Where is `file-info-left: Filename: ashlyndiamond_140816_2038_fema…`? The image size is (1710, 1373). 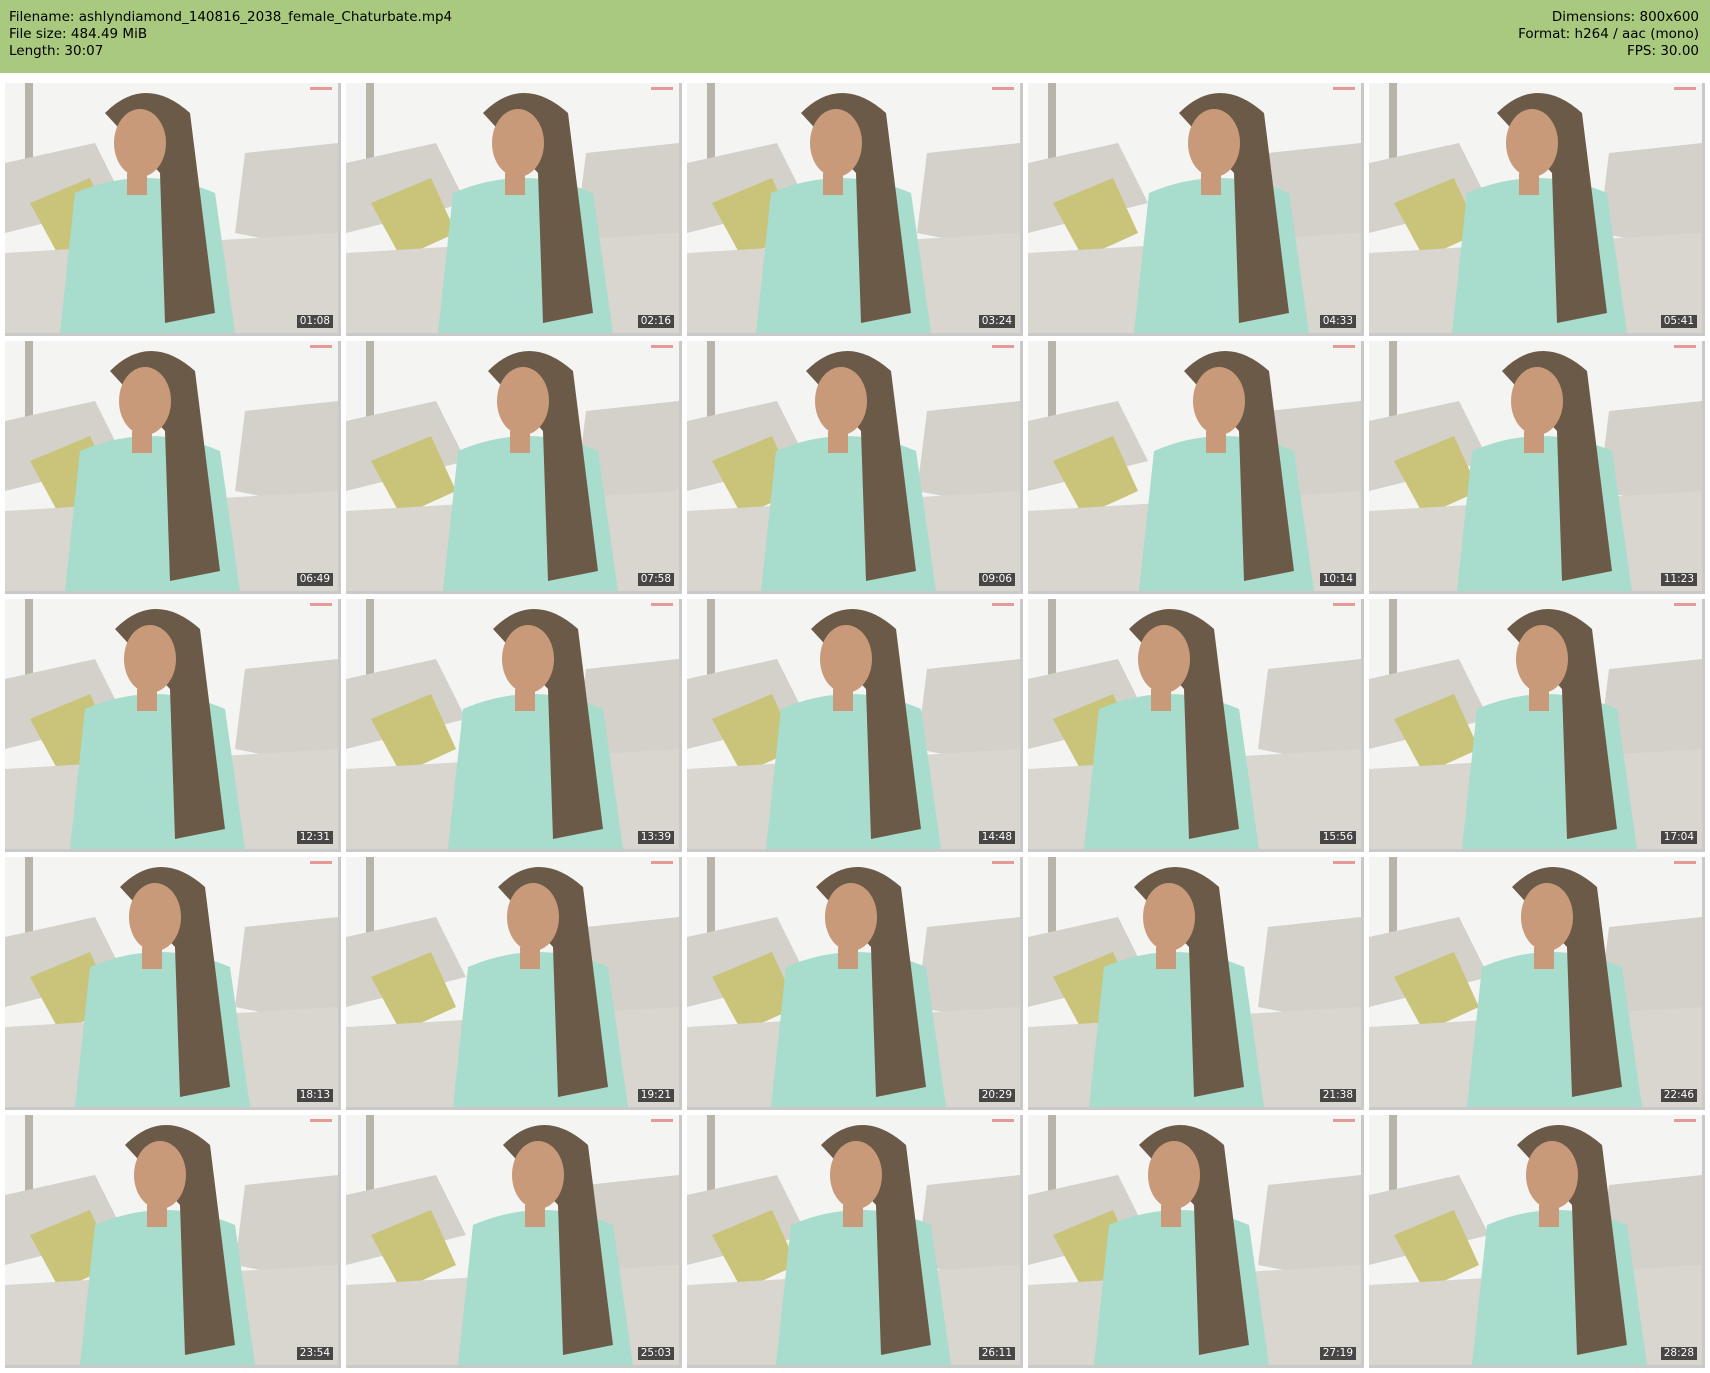 file-info-left: Filename: ashlyndiamond_140816_2038_fema… is located at coordinates (230, 34).